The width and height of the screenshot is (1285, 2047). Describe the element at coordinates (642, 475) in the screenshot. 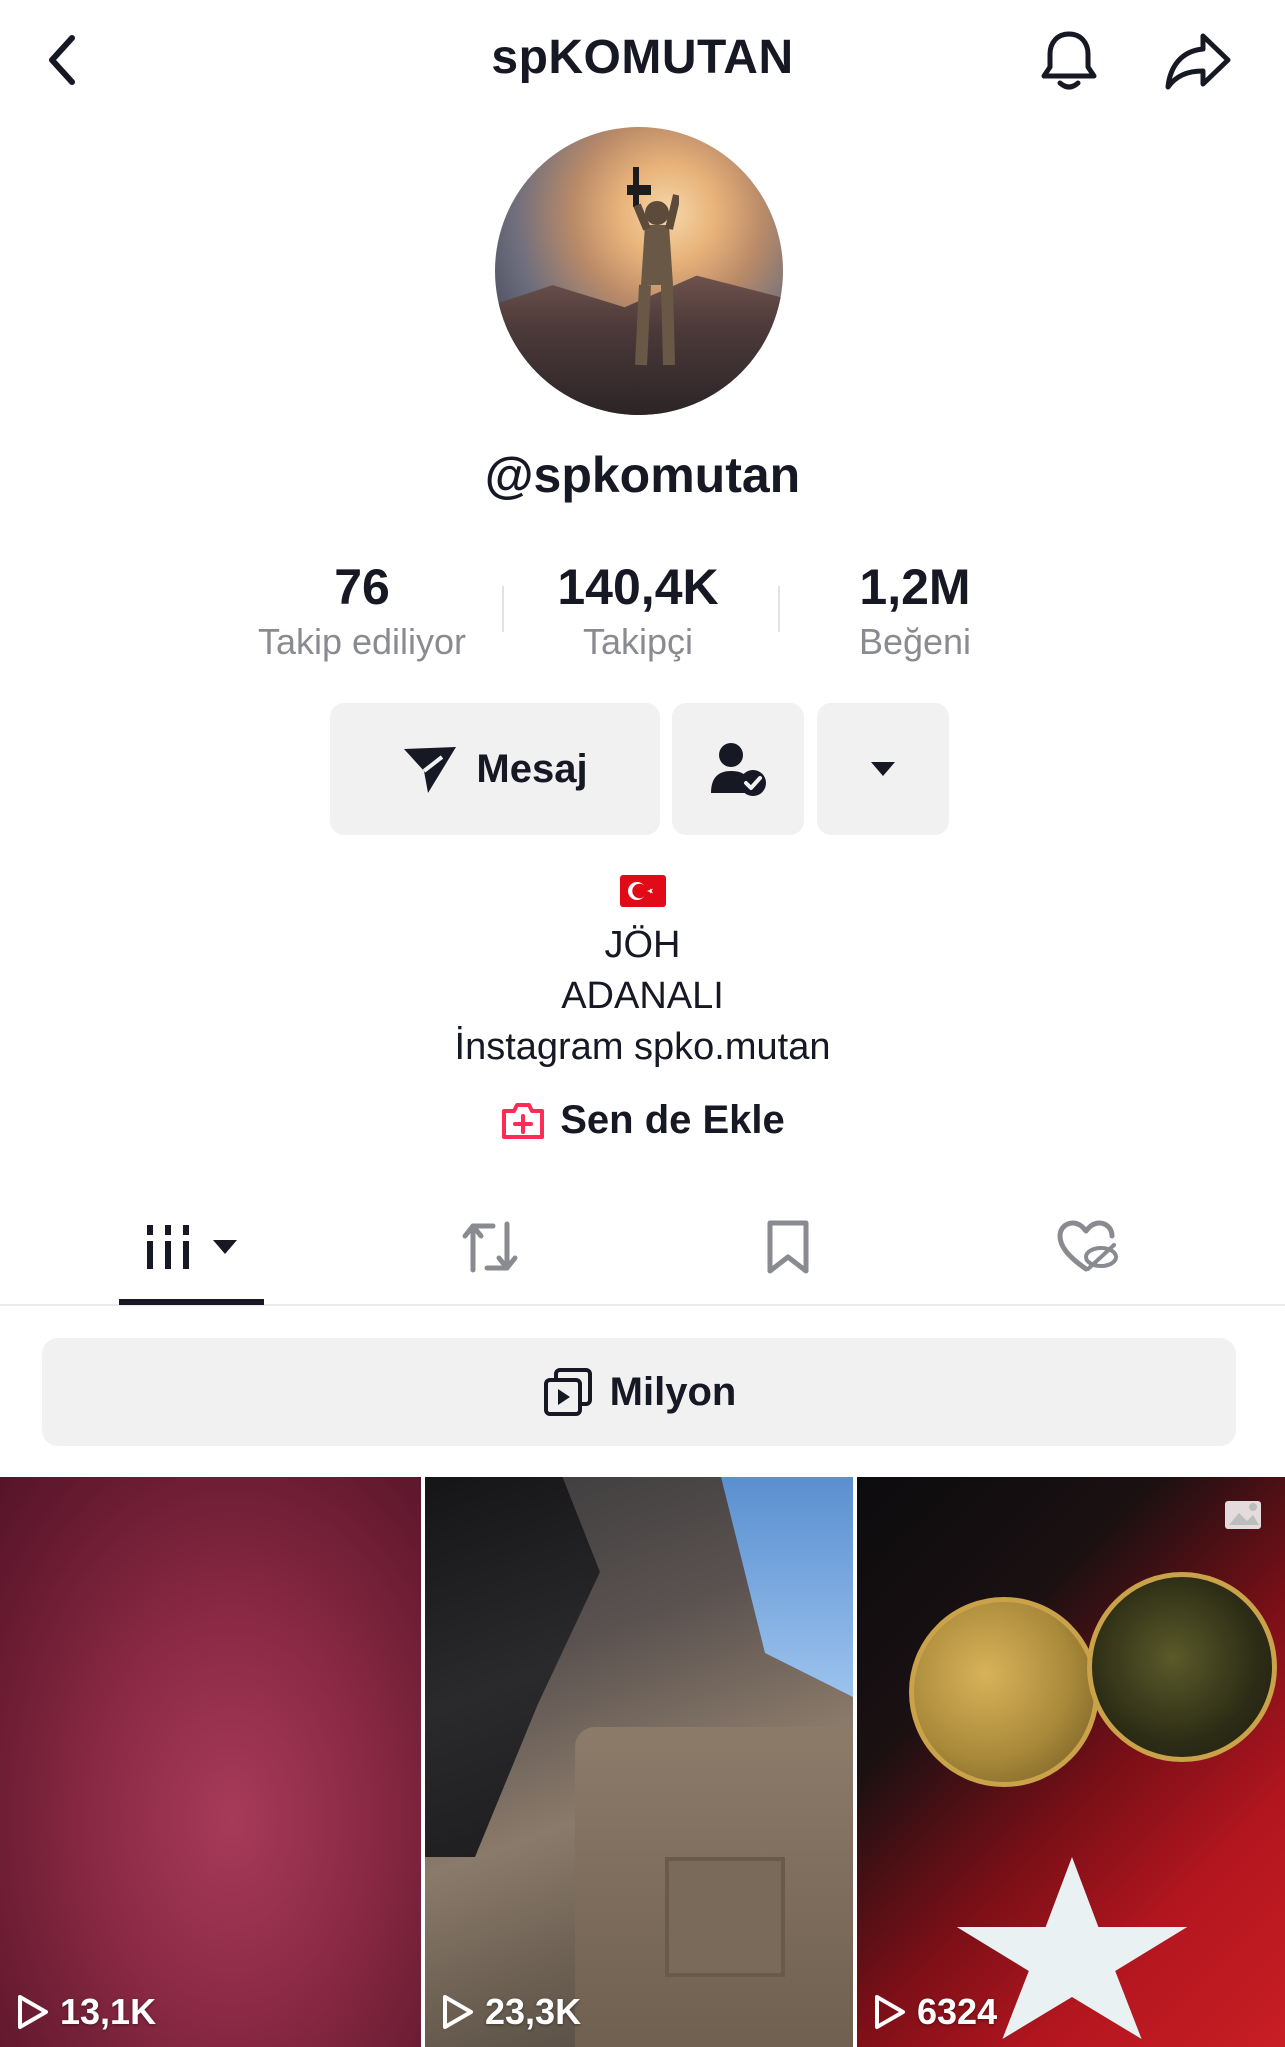

I see `profile-handle: @spkomutan` at that location.